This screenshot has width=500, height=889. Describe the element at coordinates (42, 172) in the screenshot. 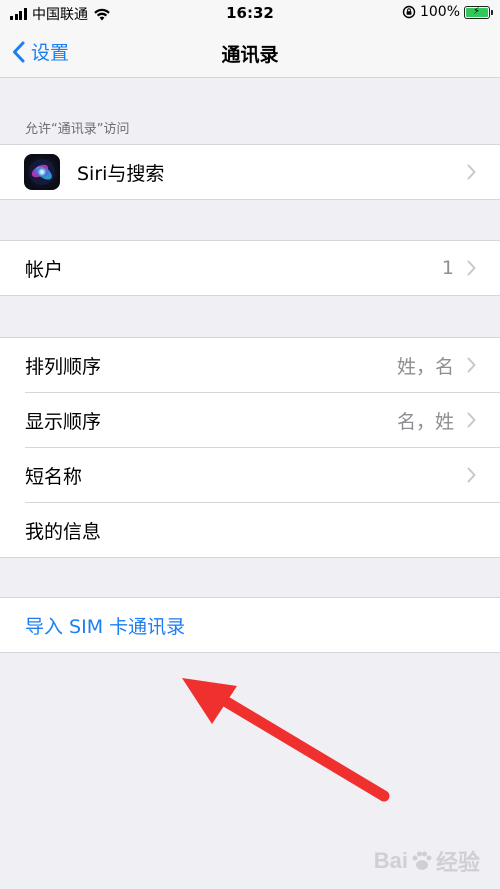

I see `siri-icon` at that location.